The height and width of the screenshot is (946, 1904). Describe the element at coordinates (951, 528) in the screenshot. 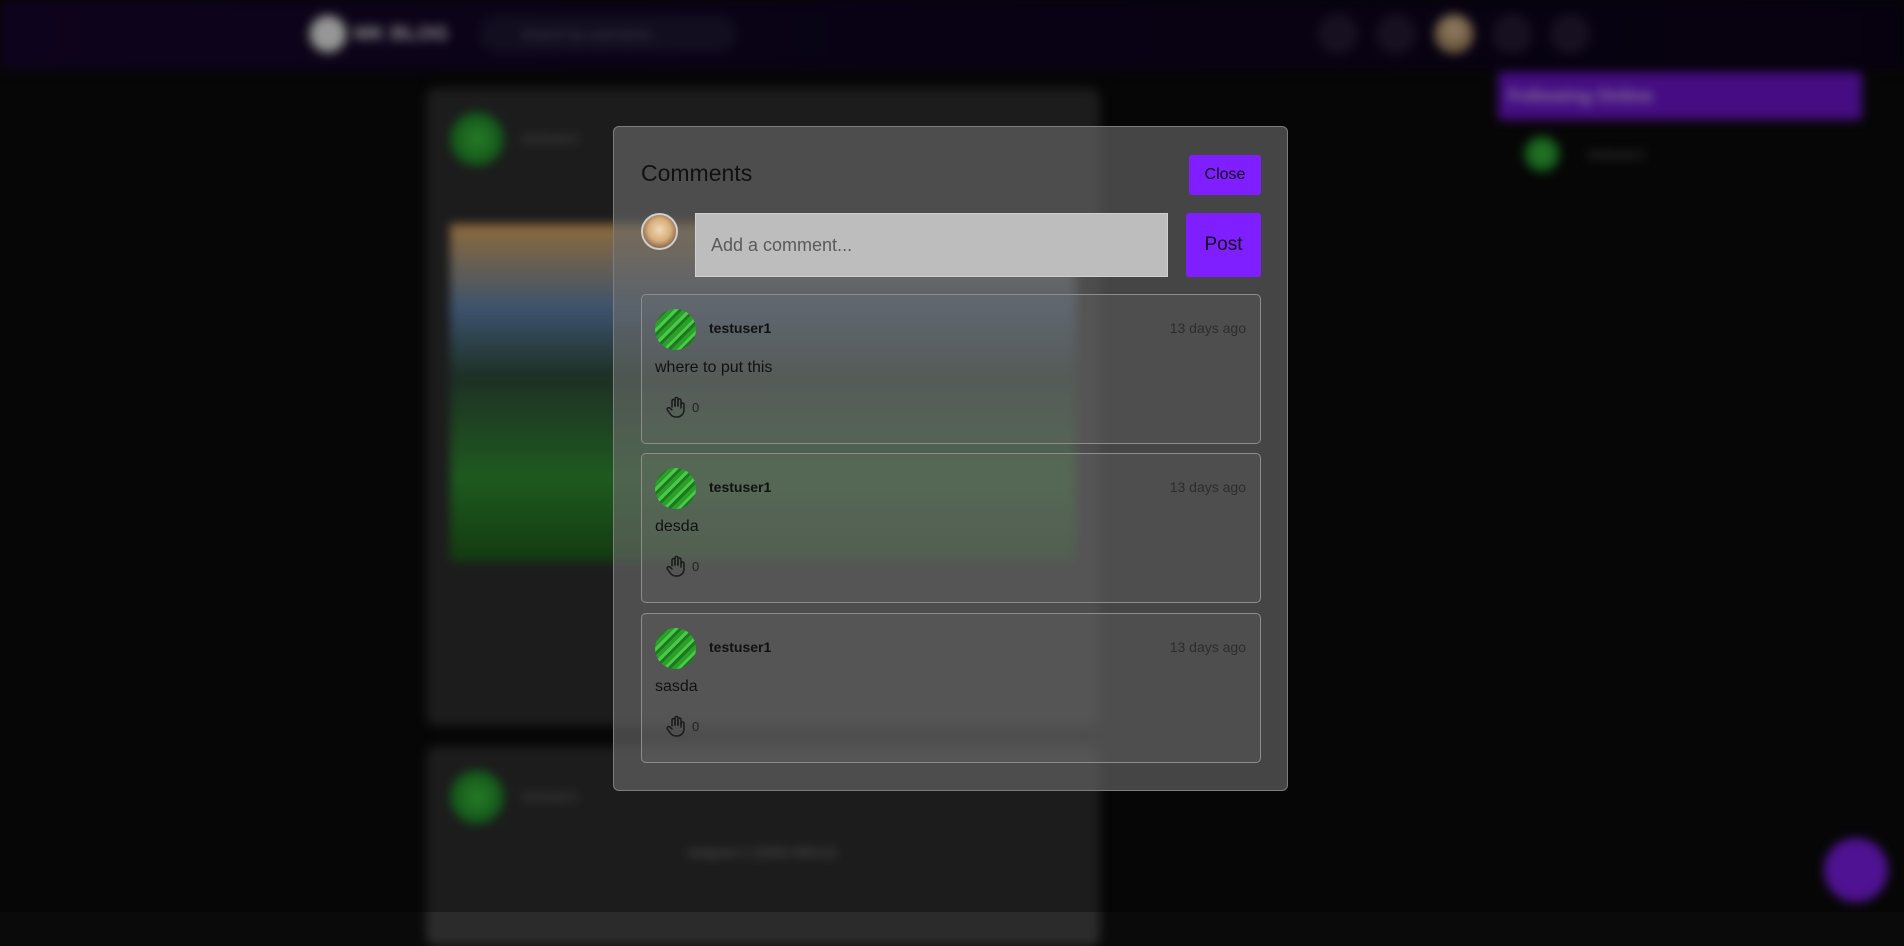

I see `comment-item: testuser1 13 days ago desda 0` at that location.